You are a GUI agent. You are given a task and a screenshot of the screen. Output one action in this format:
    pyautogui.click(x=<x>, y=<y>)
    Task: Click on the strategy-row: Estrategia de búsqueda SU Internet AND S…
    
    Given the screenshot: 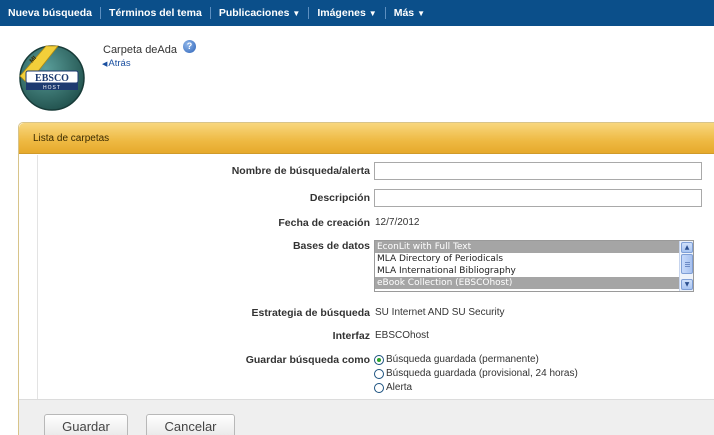 What is the action you would take?
    pyautogui.click(x=376, y=313)
    